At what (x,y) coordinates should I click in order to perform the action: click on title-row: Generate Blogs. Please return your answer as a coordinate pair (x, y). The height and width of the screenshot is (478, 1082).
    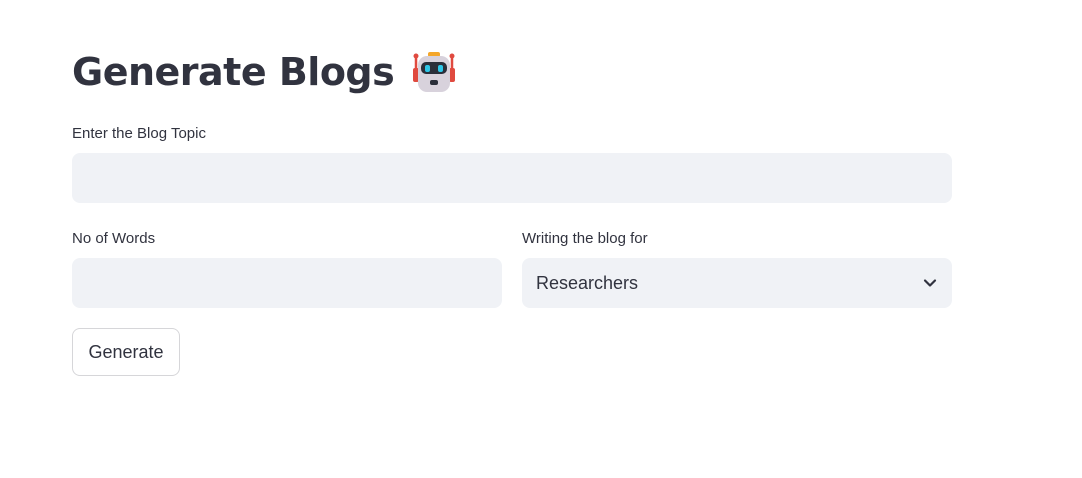
    Looking at the image, I should click on (265, 72).